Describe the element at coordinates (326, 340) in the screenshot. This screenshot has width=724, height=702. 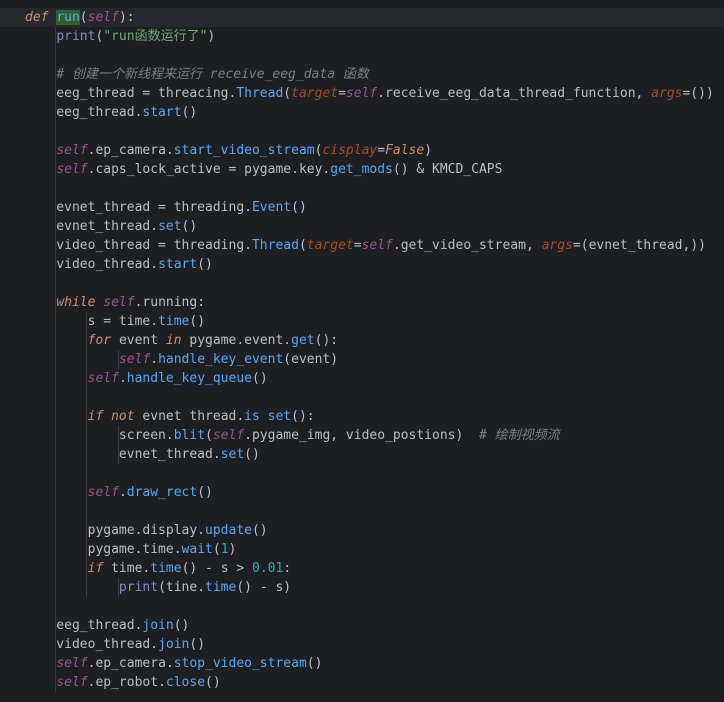
I see `code-token: ():` at that location.